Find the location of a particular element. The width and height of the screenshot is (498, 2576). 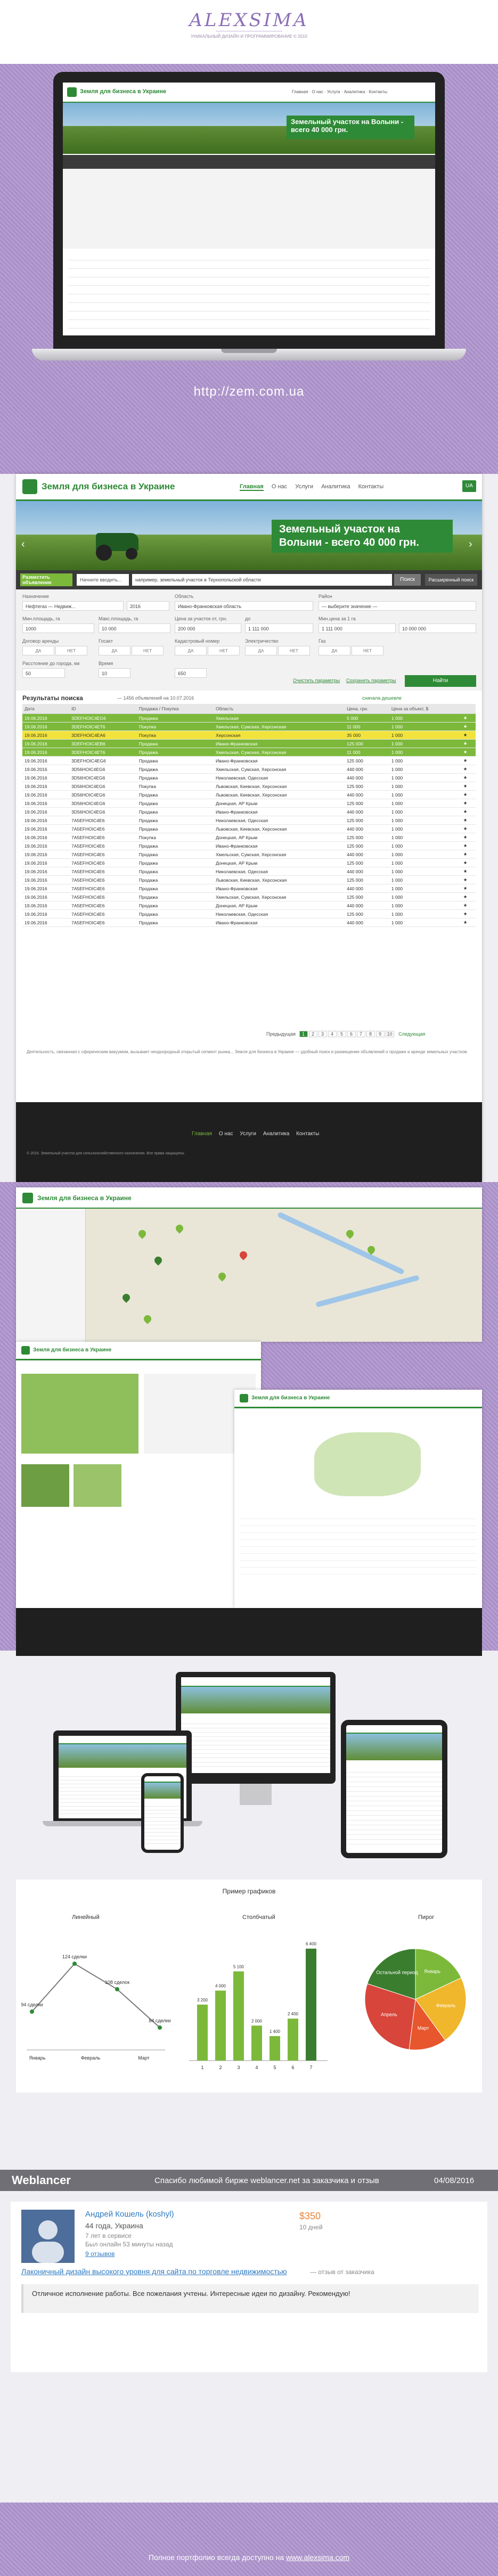

nav-analytics: Аналитика is located at coordinates (335, 486).